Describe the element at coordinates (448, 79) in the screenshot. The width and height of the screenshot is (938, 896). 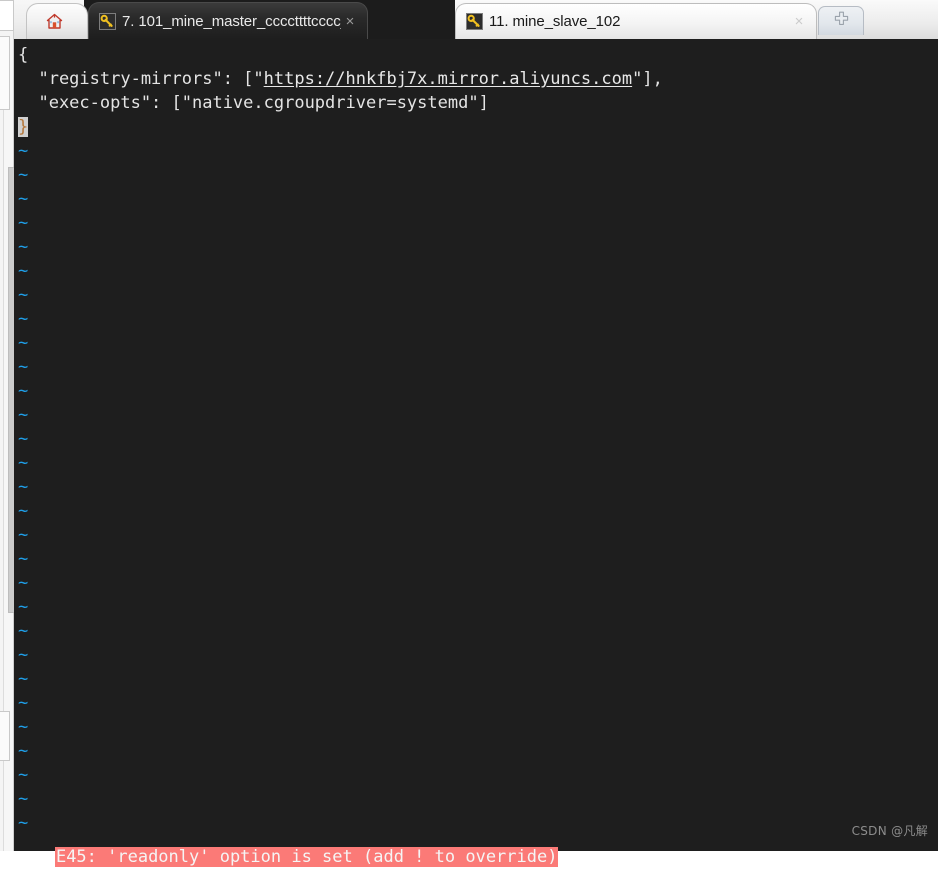
I see `terminal-url-text: https://hnkfbj7x.mirror.aliyuncs.com` at that location.